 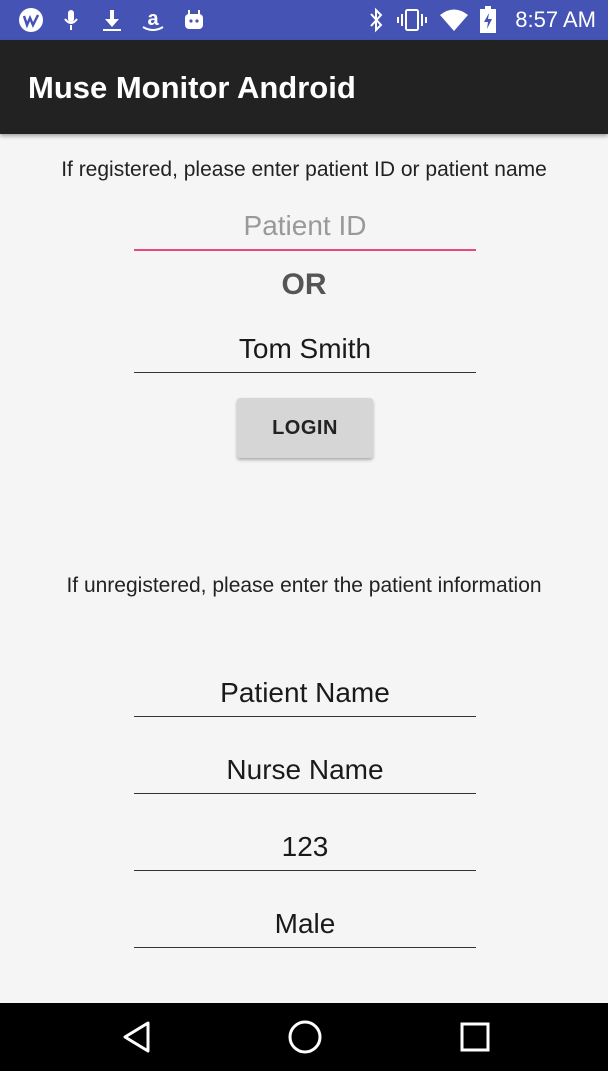 I want to click on nurse-name-input, so click(x=305, y=770).